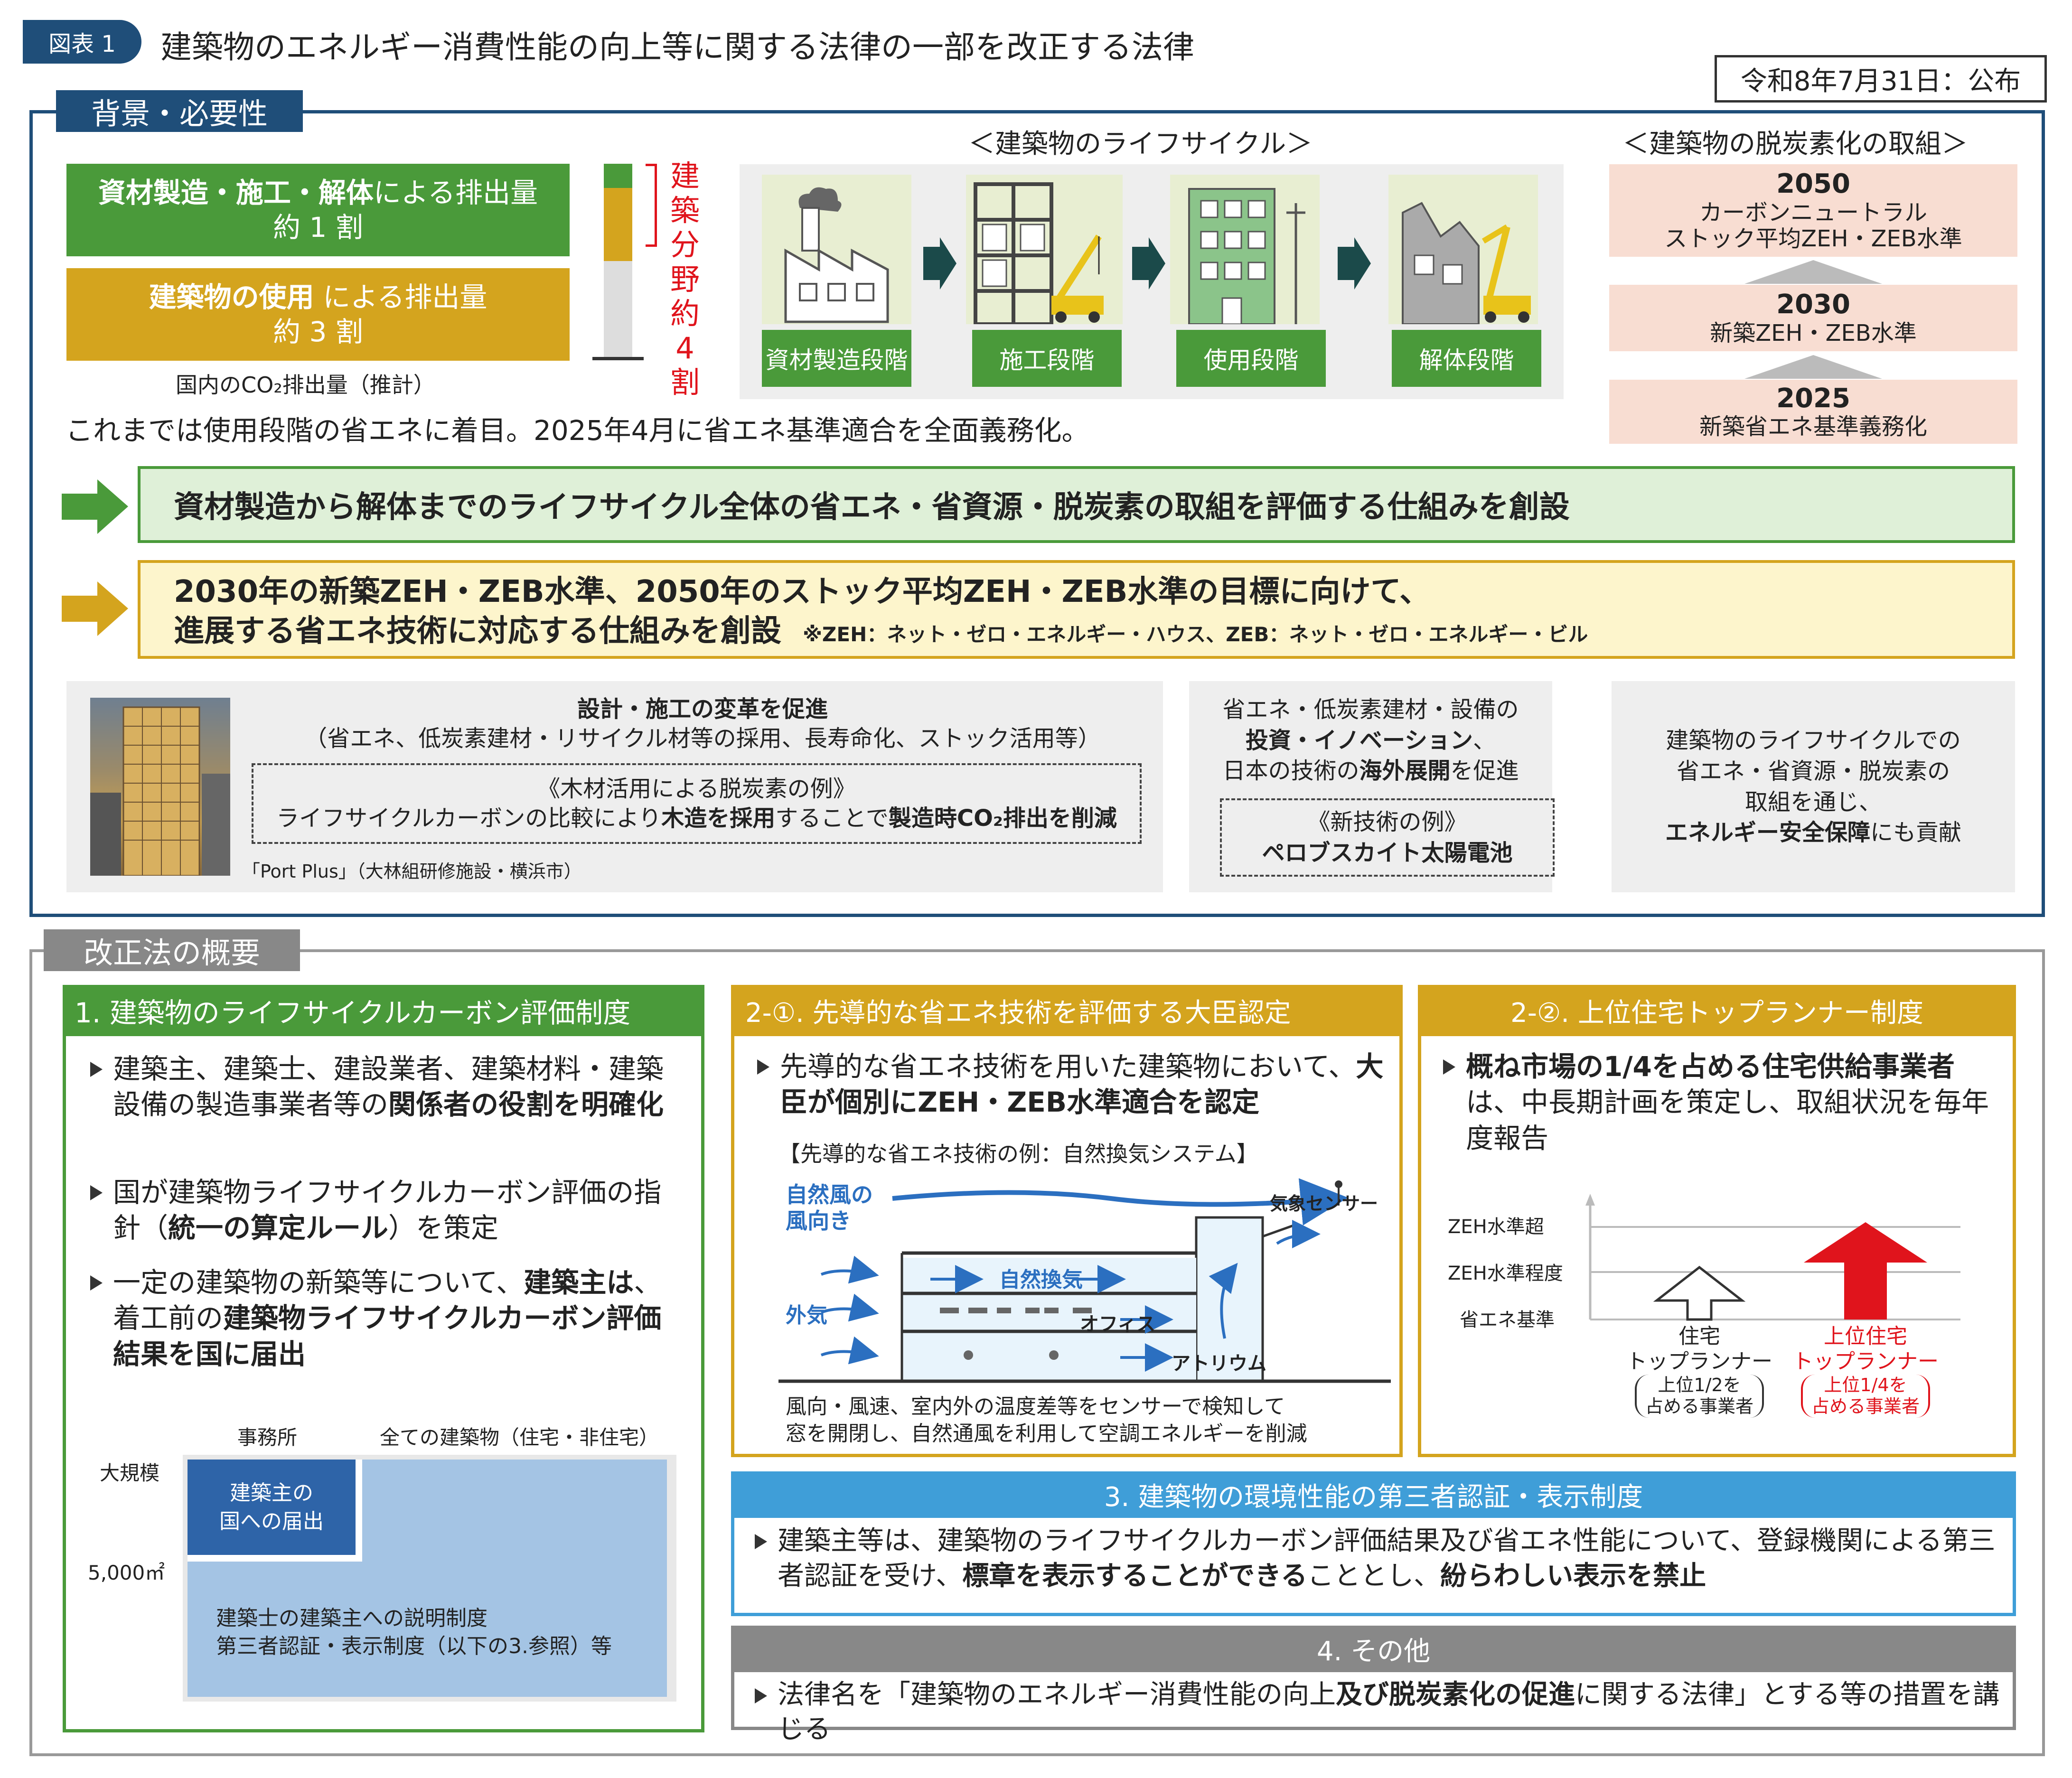 The image size is (2072, 1778). Describe the element at coordinates (618, 176) in the screenshot. I see `bar-segment-green` at that location.